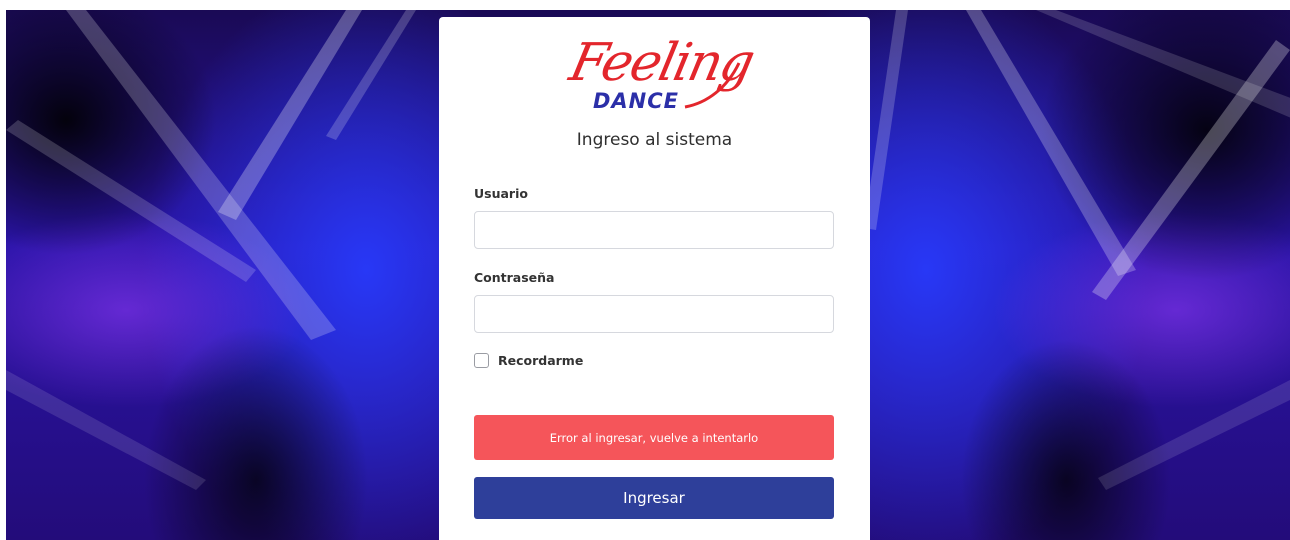 The height and width of the screenshot is (540, 1290). What do you see at coordinates (541, 360) in the screenshot?
I see `remember-me-label: Recordarme` at bounding box center [541, 360].